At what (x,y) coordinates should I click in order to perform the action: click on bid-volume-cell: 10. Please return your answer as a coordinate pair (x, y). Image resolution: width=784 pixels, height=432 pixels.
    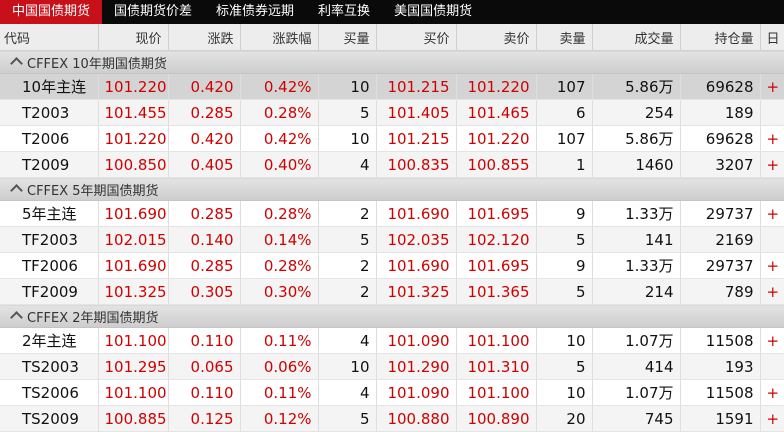
    Looking at the image, I should click on (347, 86).